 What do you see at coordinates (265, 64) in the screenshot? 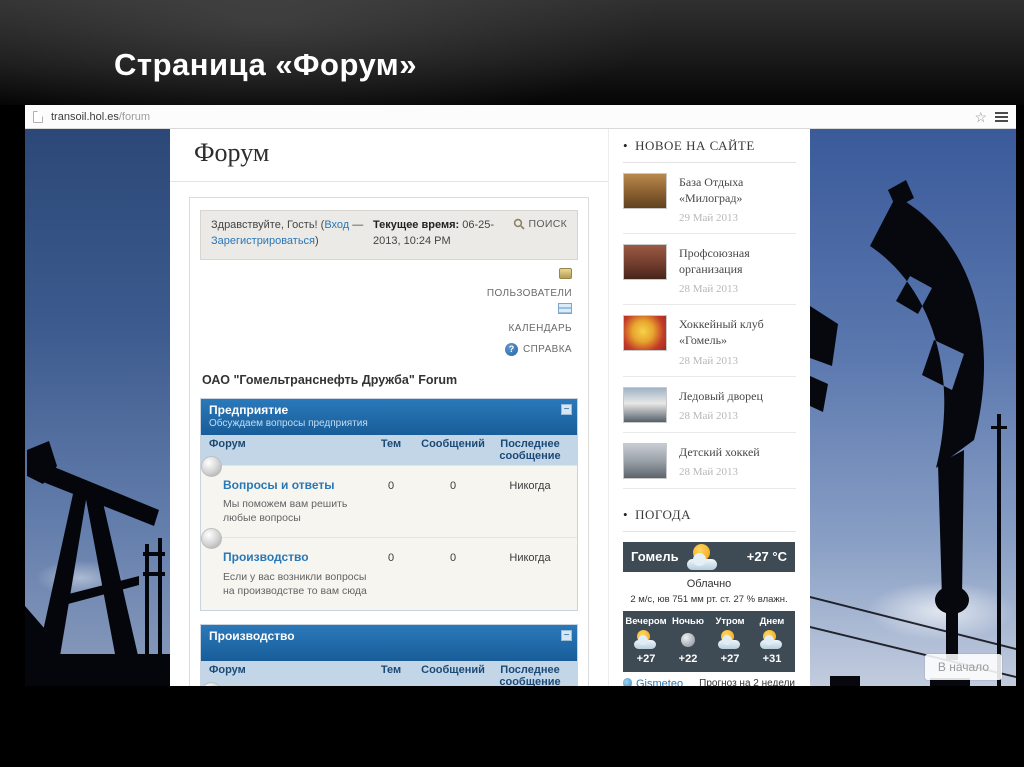
I see `slide-title: Страница «Форум»` at bounding box center [265, 64].